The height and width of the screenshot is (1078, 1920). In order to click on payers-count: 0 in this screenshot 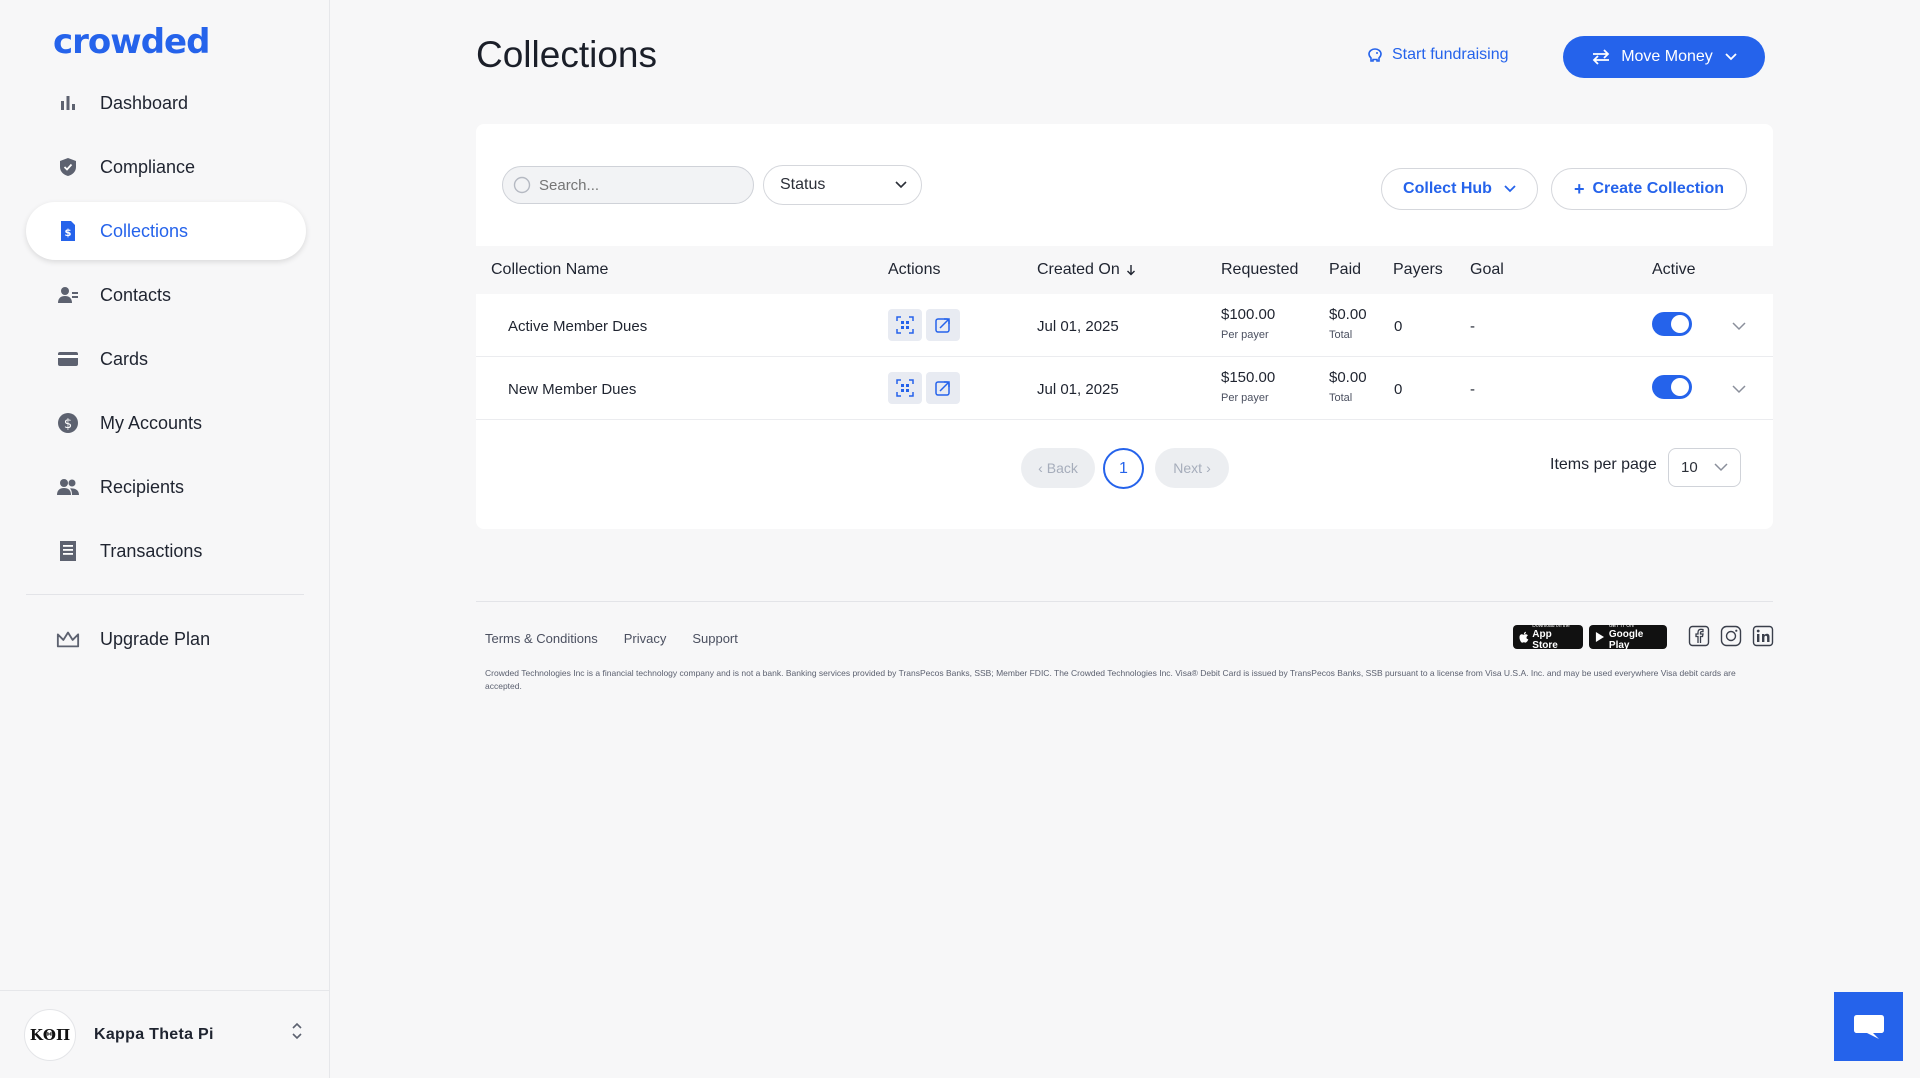, I will do `click(1398, 326)`.